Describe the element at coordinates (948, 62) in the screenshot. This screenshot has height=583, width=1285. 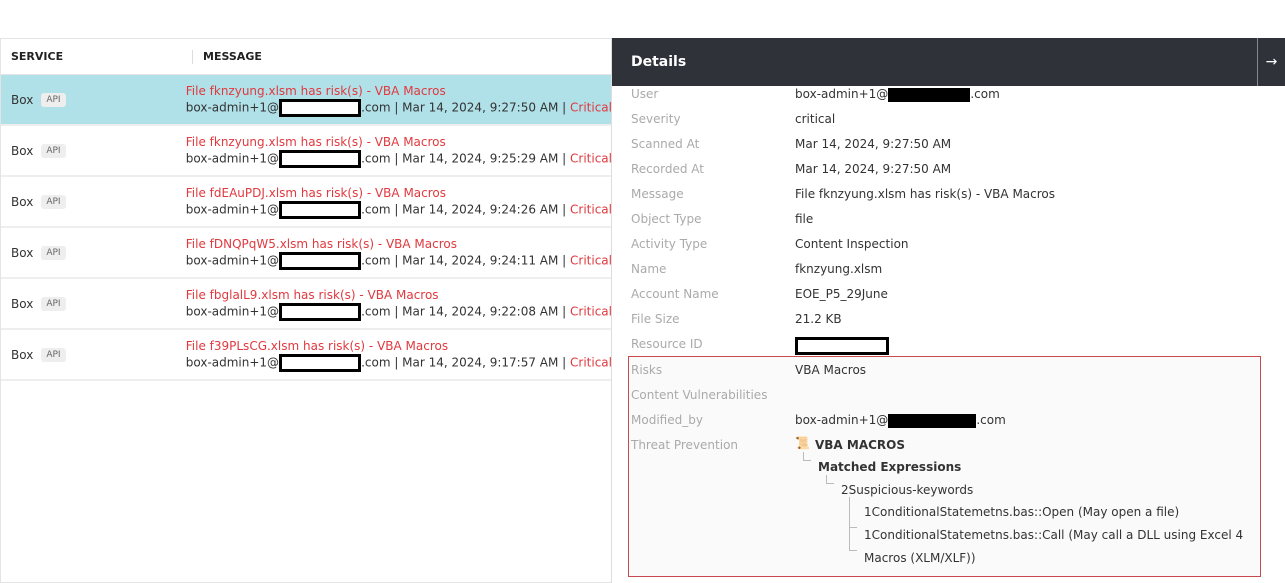
I see `details-header: Details →` at that location.